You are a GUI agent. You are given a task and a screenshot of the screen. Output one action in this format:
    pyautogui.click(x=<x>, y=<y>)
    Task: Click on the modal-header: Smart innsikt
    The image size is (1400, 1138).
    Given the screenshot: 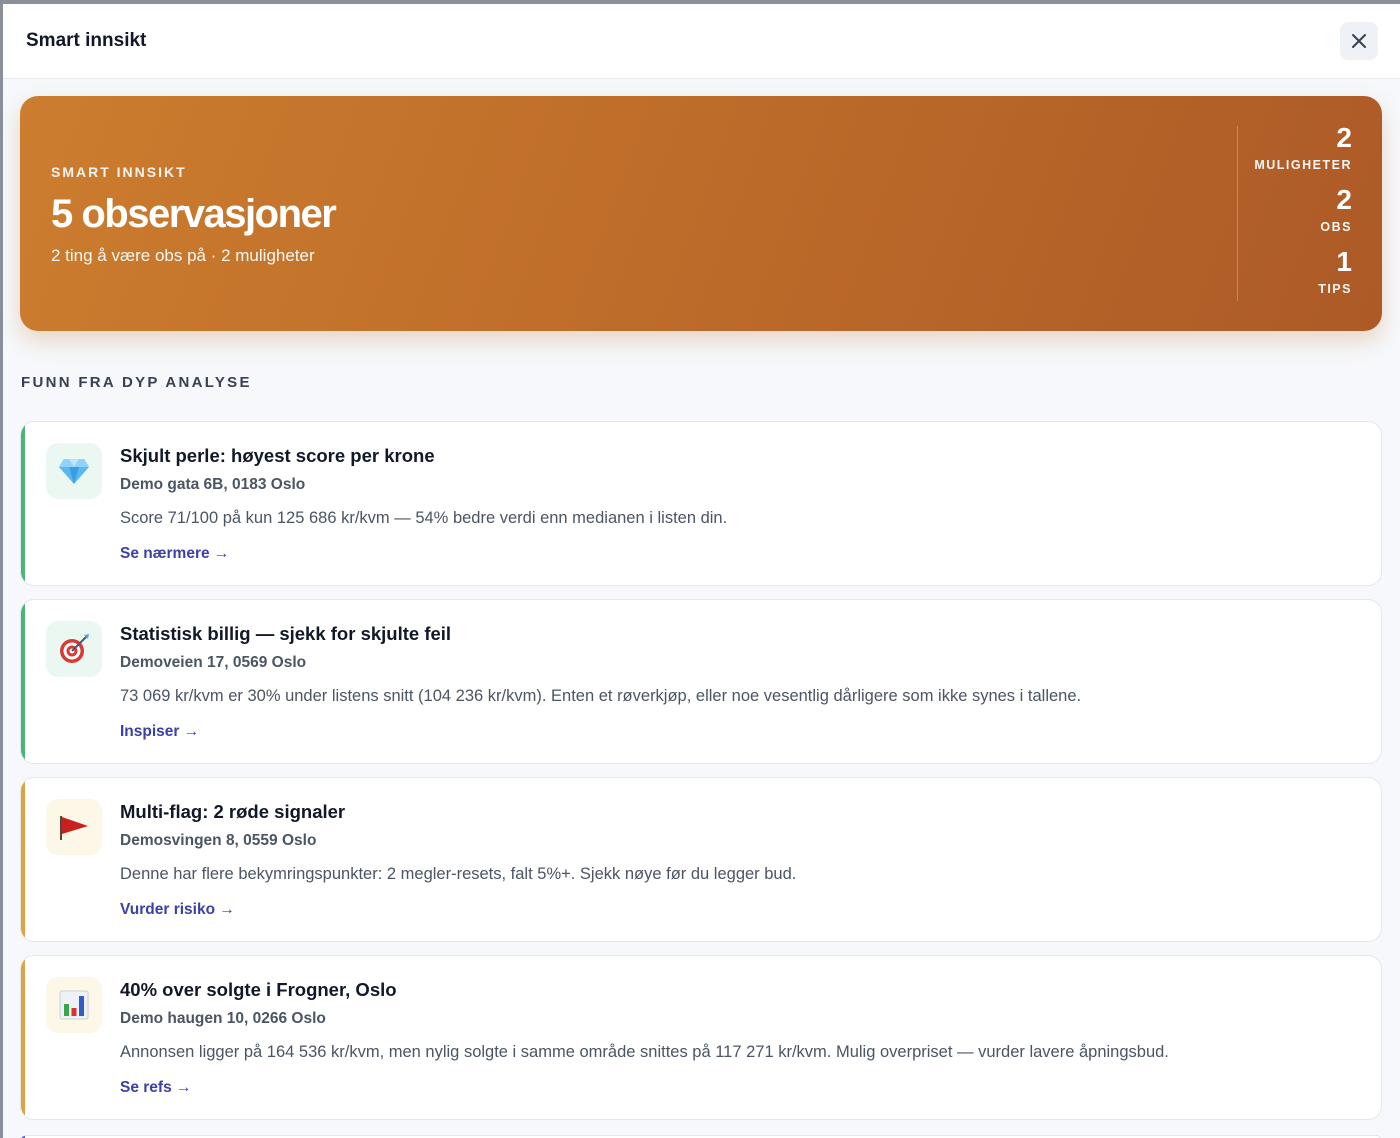 What is the action you would take?
    pyautogui.click(x=701, y=41)
    